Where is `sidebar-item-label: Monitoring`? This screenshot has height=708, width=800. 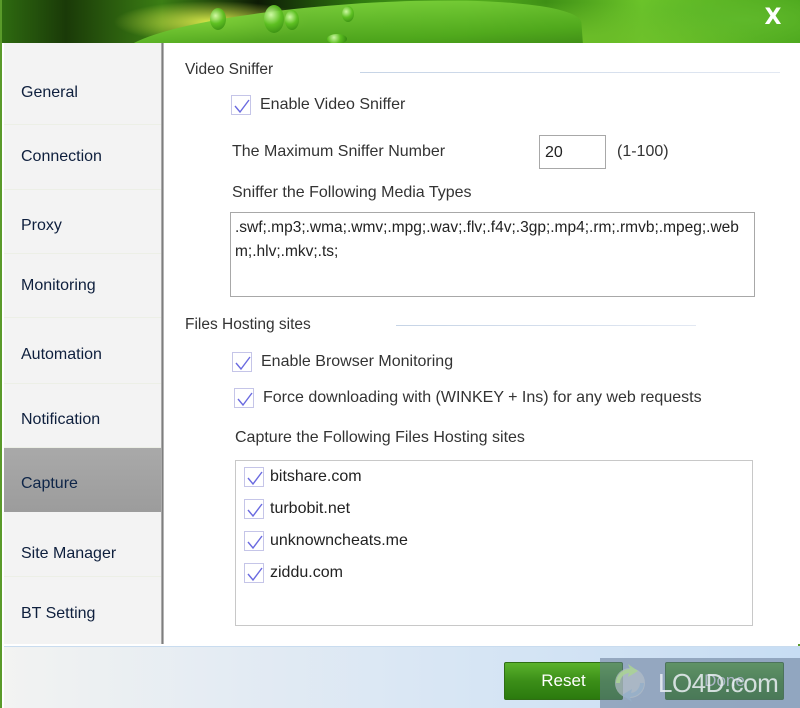
sidebar-item-label: Monitoring is located at coordinates (58, 285).